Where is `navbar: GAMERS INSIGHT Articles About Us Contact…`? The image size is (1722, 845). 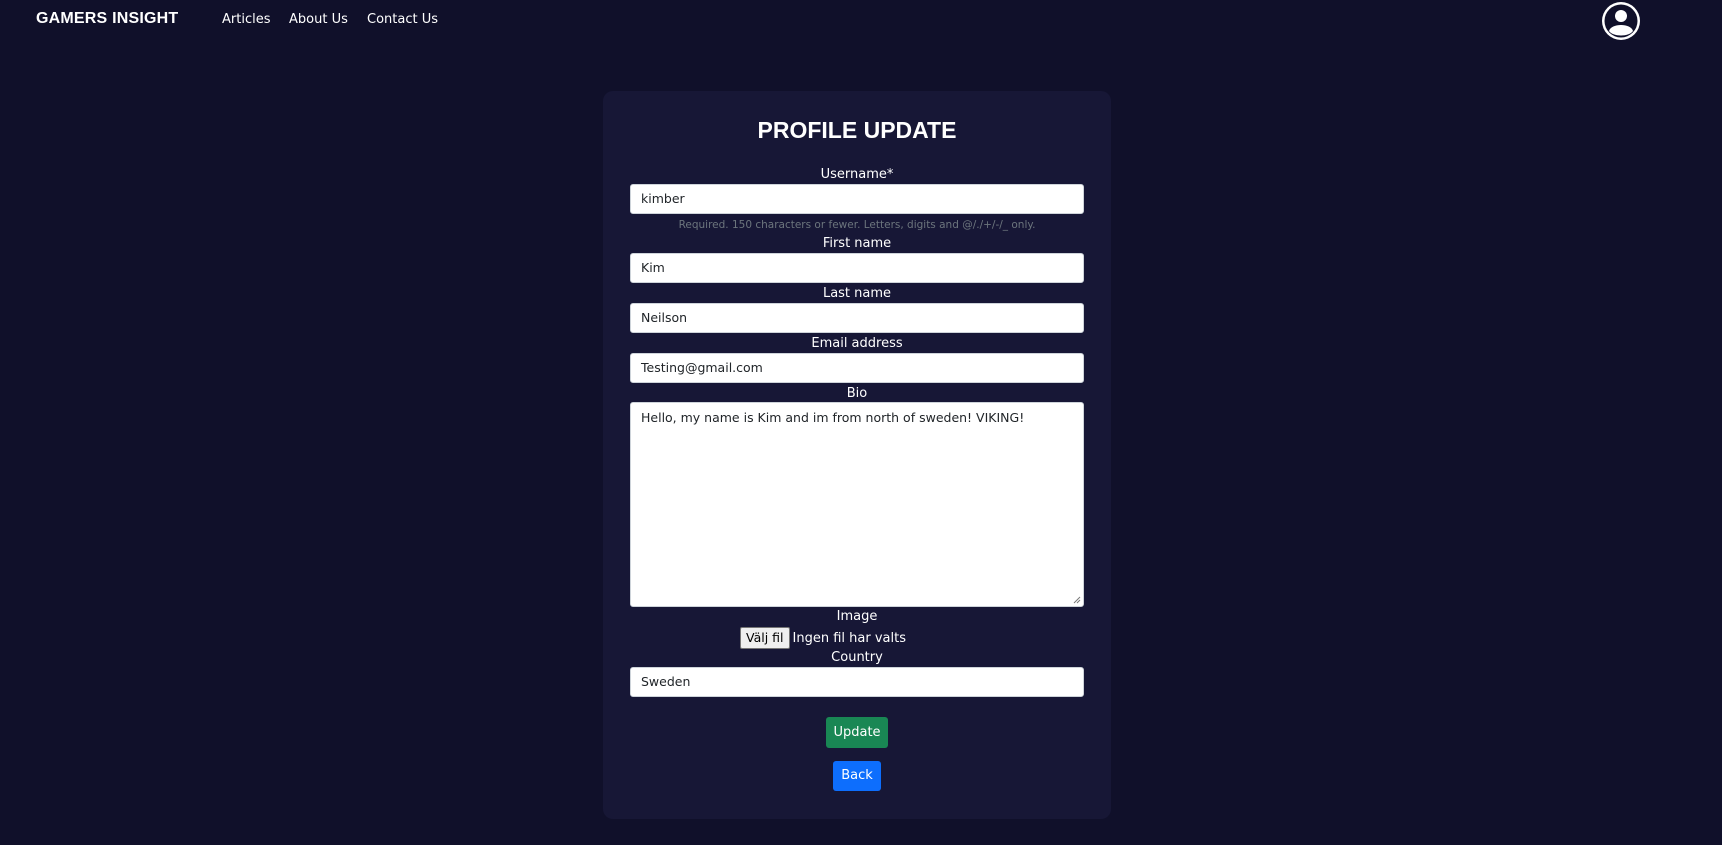
navbar: GAMERS INSIGHT Articles About Us Contact… is located at coordinates (861, 22).